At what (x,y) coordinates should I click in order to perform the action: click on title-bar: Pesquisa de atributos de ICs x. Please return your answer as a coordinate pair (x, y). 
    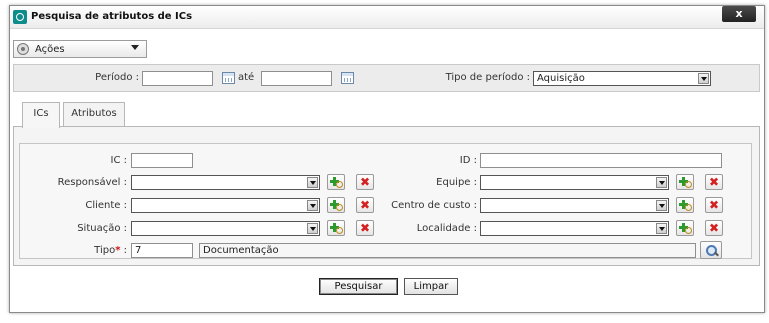
    Looking at the image, I should click on (387, 17).